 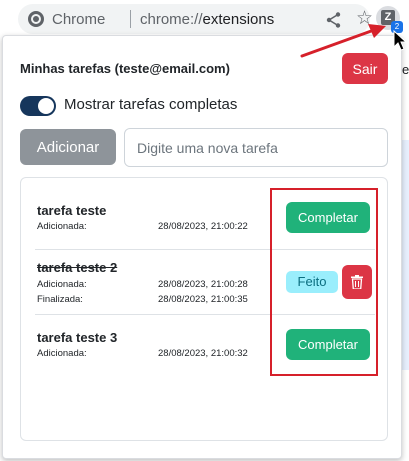 What do you see at coordinates (79, 19) in the screenshot?
I see `omnibox-app-name: Chrome` at bounding box center [79, 19].